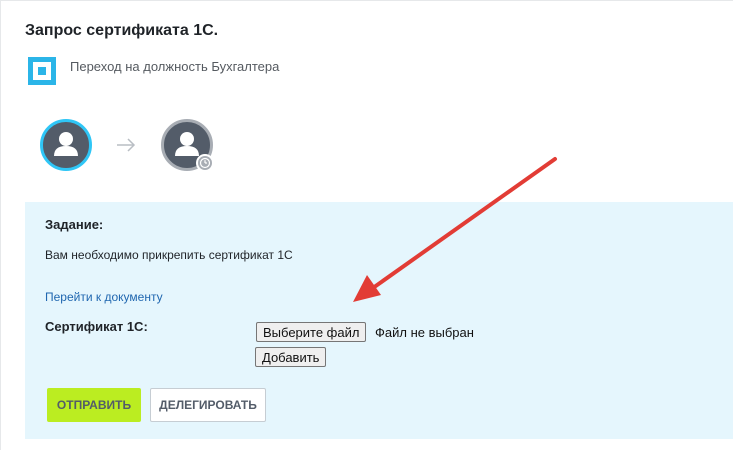 This screenshot has height=450, width=733. I want to click on send-button: ОТПРАВИТЬ, so click(94, 405).